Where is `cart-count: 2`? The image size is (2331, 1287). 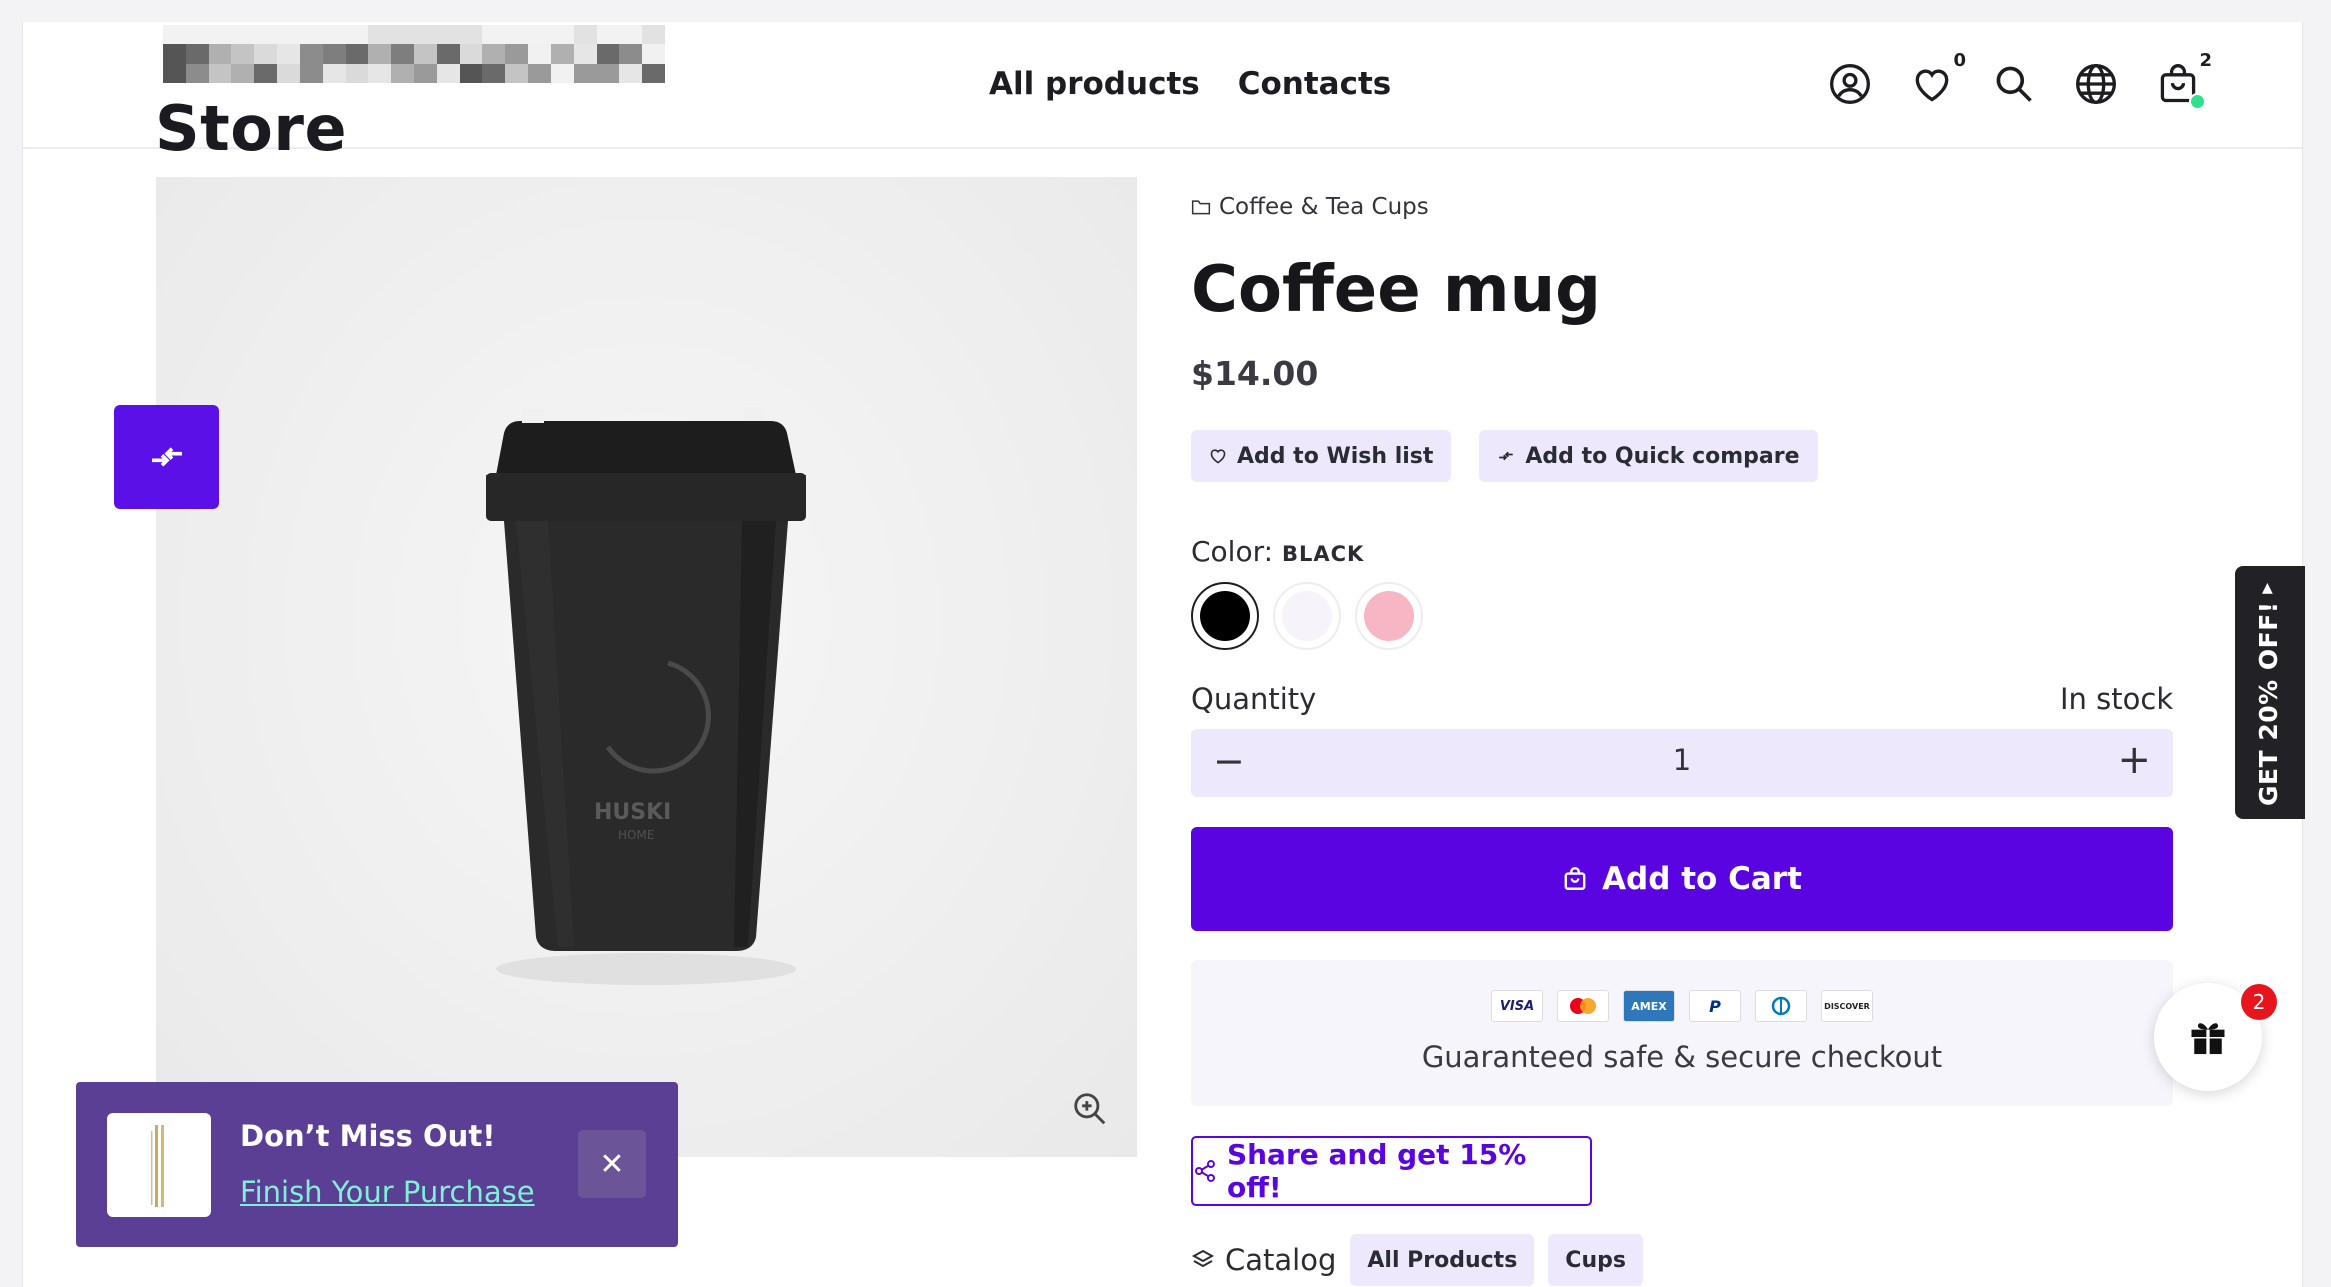
cart-count: 2 is located at coordinates (2205, 60).